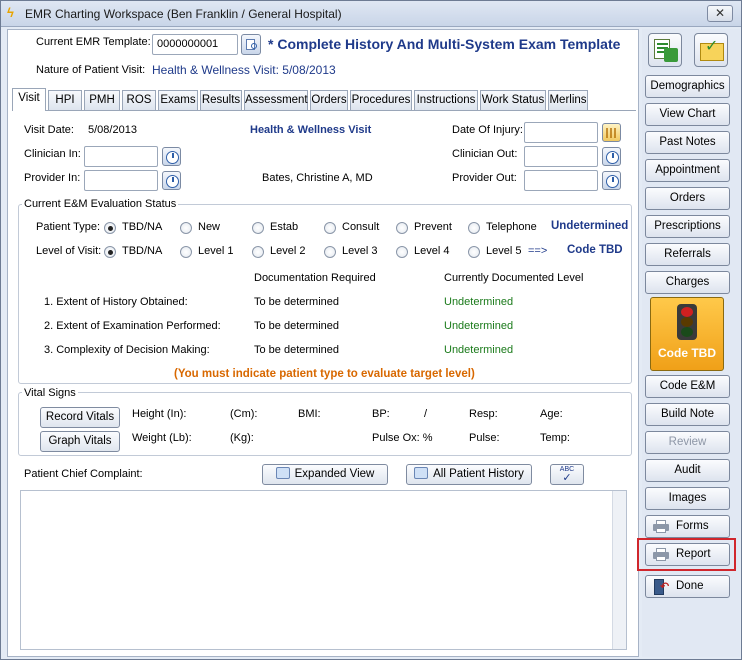 The image size is (742, 660). What do you see at coordinates (561, 132) in the screenshot?
I see `date-of-injury-field` at bounding box center [561, 132].